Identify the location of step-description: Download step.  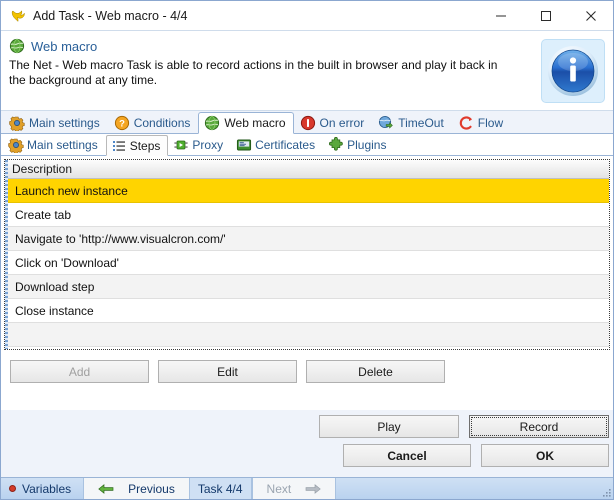
(55, 286).